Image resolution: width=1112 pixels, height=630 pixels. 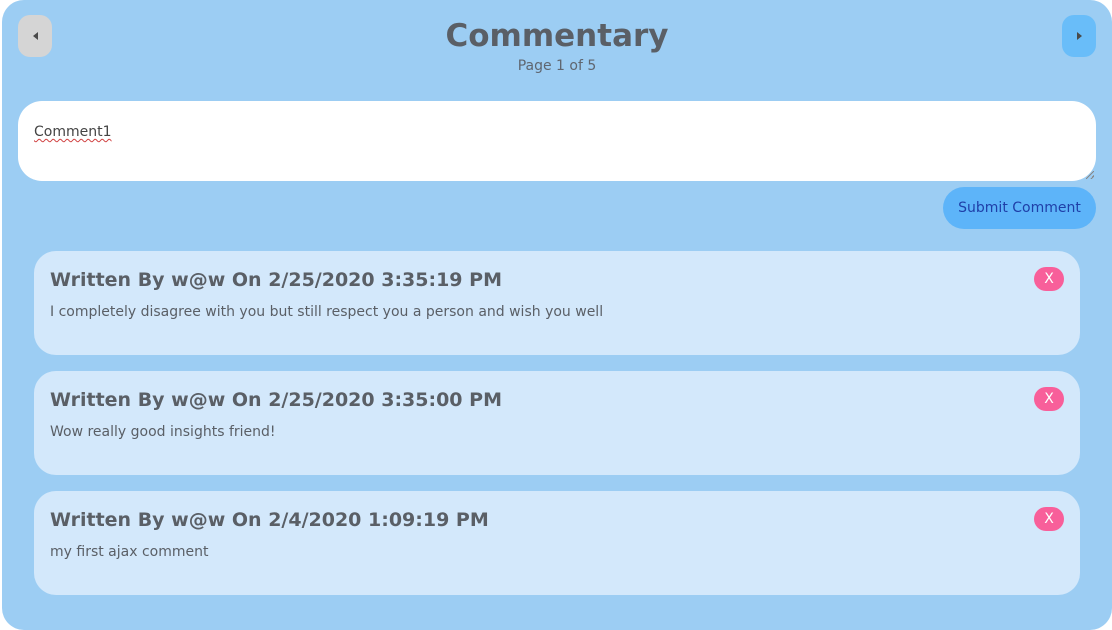 I want to click on comment-input: Comment1, so click(x=557, y=141).